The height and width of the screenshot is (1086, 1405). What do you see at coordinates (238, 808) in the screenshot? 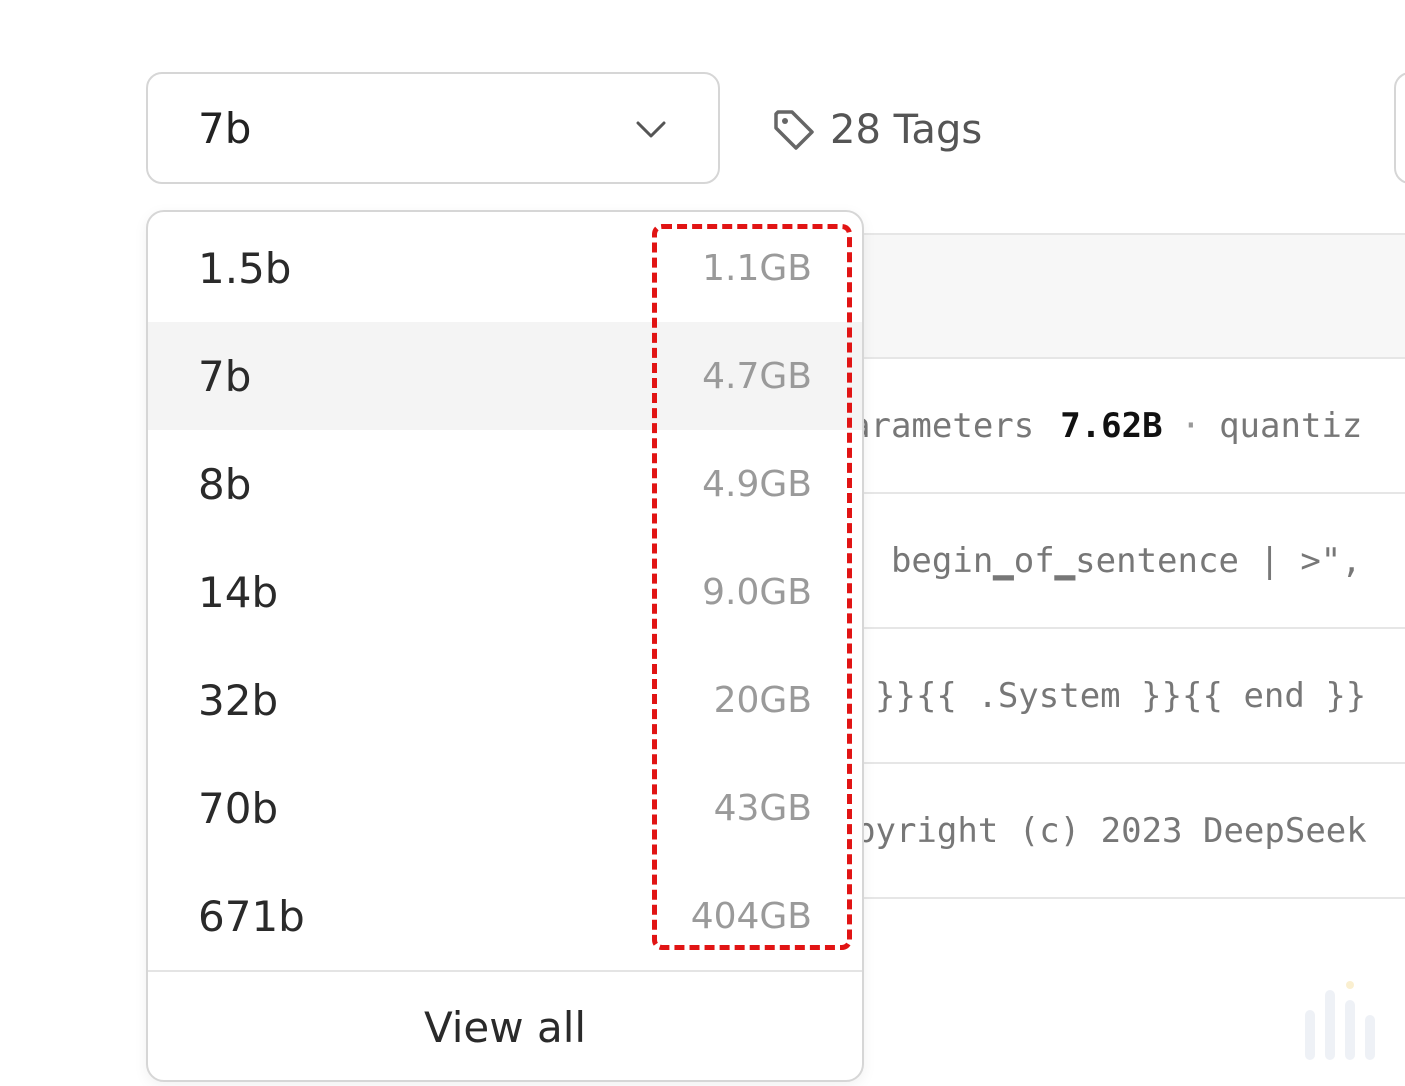
I see `option-label: 70b` at bounding box center [238, 808].